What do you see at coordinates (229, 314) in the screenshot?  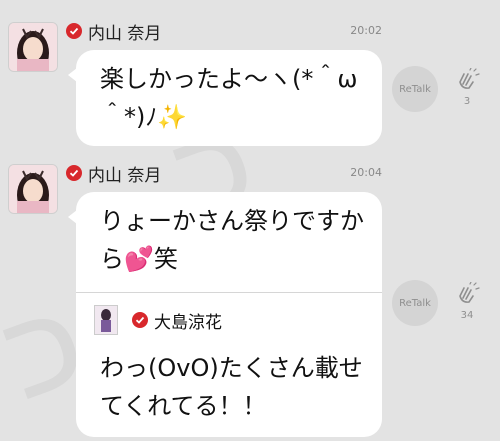 I see `quoted-author-row: 大島涼花` at bounding box center [229, 314].